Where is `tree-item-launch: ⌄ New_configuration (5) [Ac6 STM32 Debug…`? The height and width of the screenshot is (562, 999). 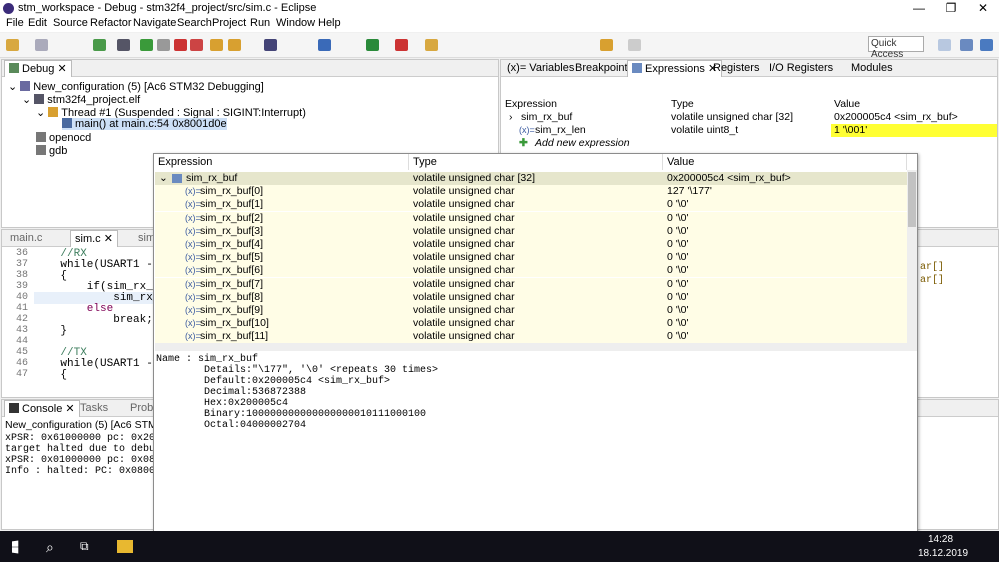 tree-item-launch: ⌄ New_configuration (5) [Ac6 STM32 Debug… is located at coordinates (136, 86).